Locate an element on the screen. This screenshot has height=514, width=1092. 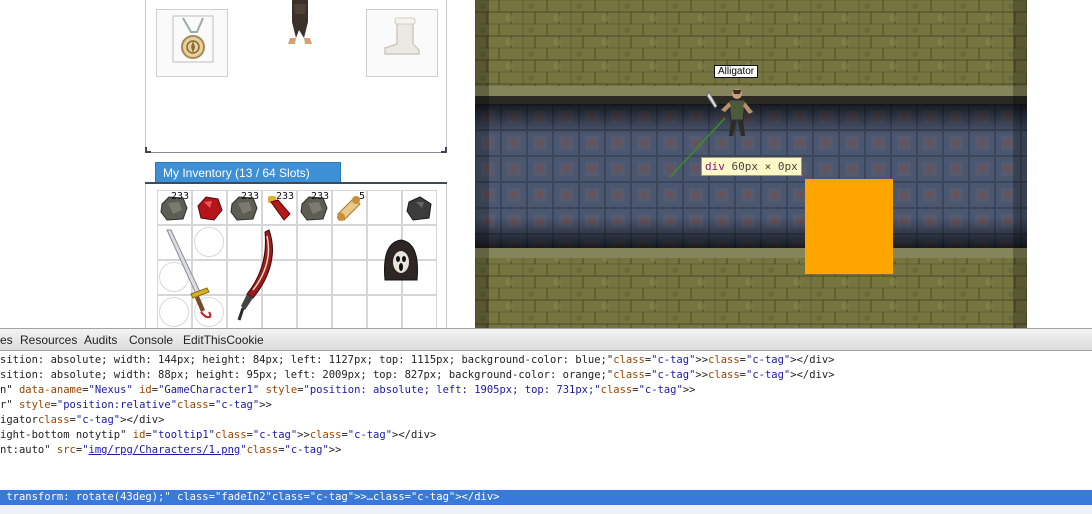
amulet-slot is located at coordinates (192, 43).